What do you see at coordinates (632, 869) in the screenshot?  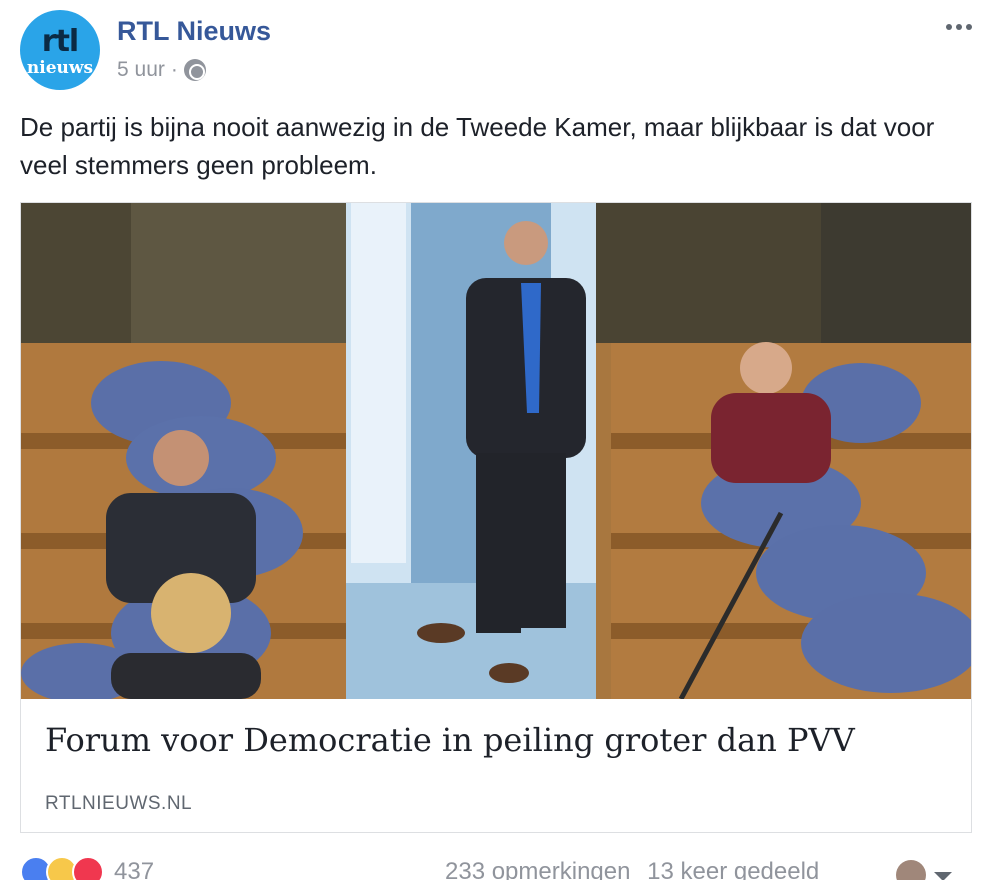 I see `engagement-counts: 233 opmerkingen 13 keer gedeeld` at bounding box center [632, 869].